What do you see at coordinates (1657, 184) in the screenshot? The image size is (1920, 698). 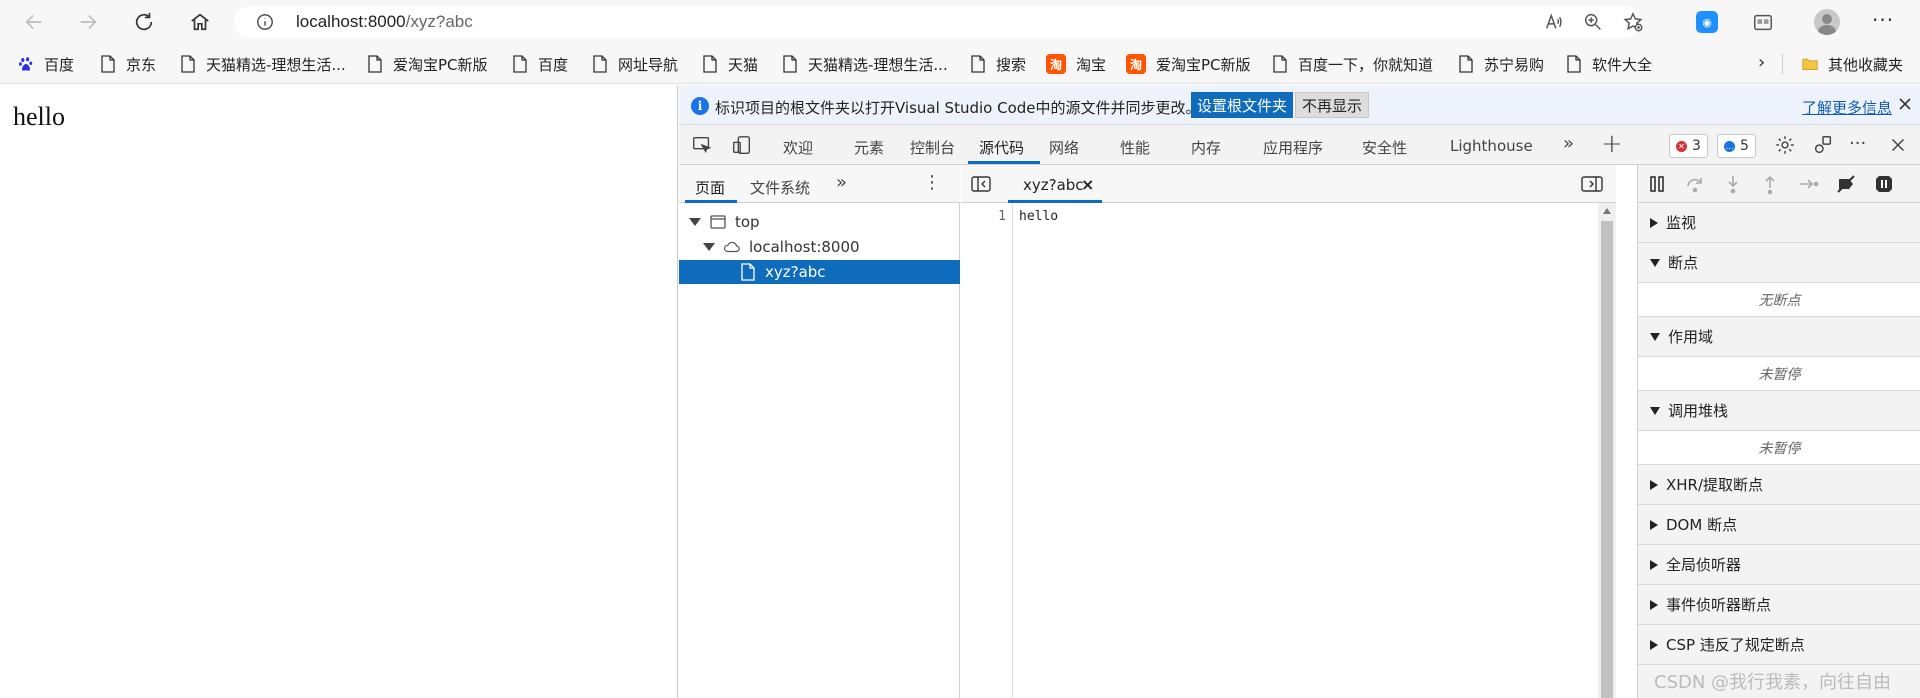 I see `pause-icon` at bounding box center [1657, 184].